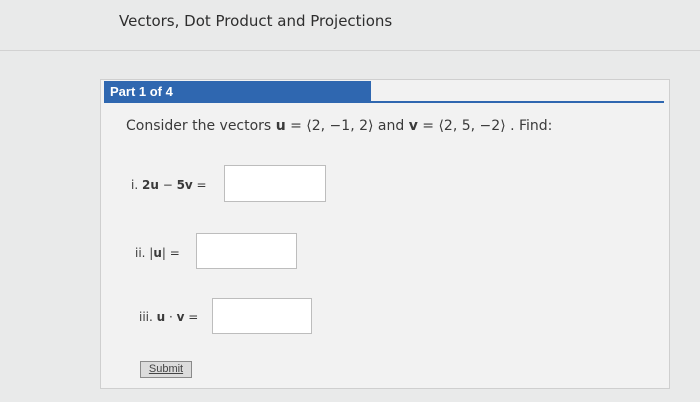 The image size is (700, 402). Describe the element at coordinates (136, 185) in the screenshot. I see `item-number: i.` at that location.